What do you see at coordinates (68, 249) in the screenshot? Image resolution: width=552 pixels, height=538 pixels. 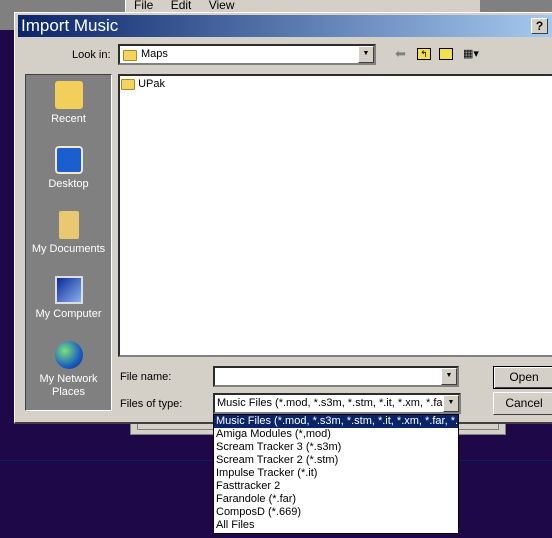 I see `place-label: My Documents` at bounding box center [68, 249].